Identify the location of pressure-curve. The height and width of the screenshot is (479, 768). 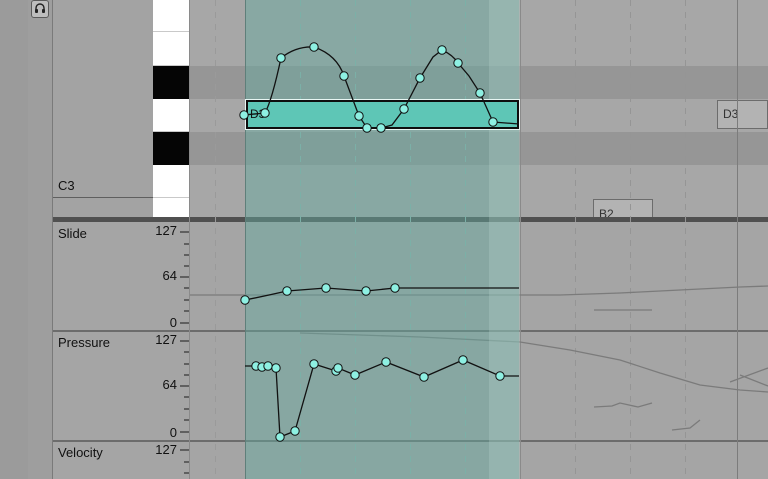
(382, 398).